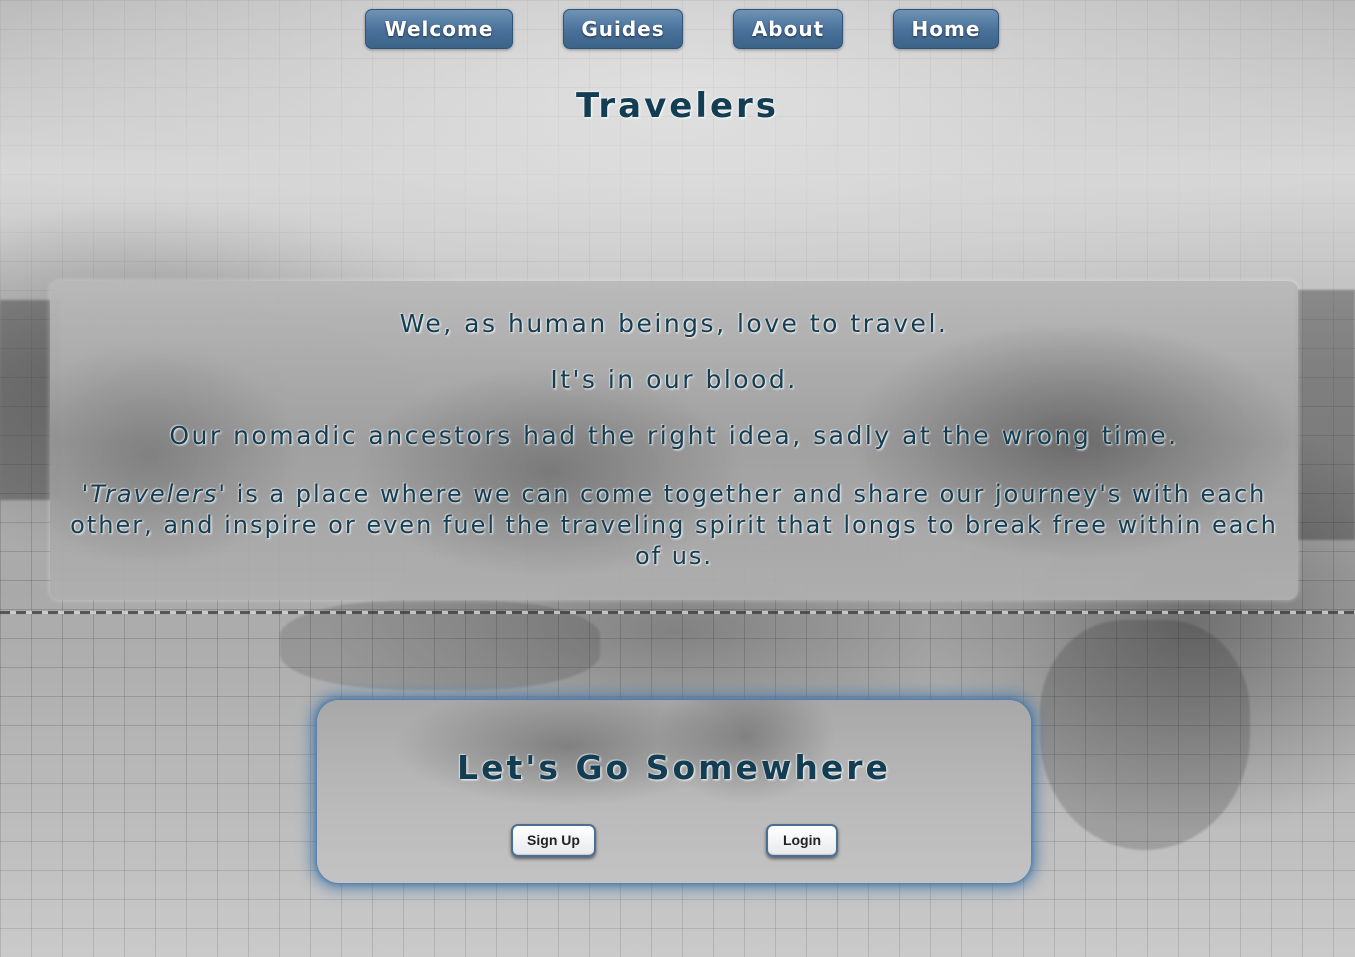  Describe the element at coordinates (677, 612) in the screenshot. I see `map-dashed-line` at that location.